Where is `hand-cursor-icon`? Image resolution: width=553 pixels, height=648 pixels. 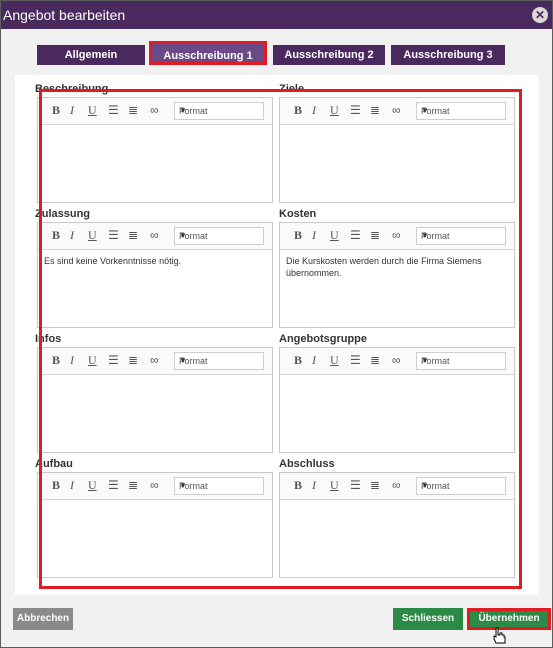
hand-cursor-icon is located at coordinates (499, 635).